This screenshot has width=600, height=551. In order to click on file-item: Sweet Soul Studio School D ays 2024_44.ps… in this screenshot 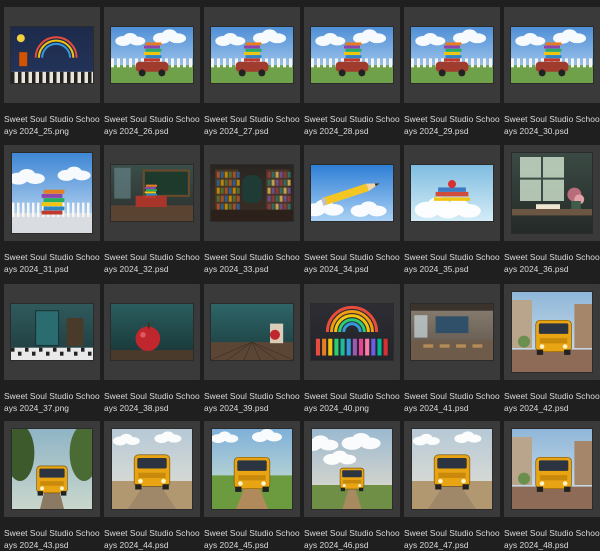, I will do `click(152, 486)`.